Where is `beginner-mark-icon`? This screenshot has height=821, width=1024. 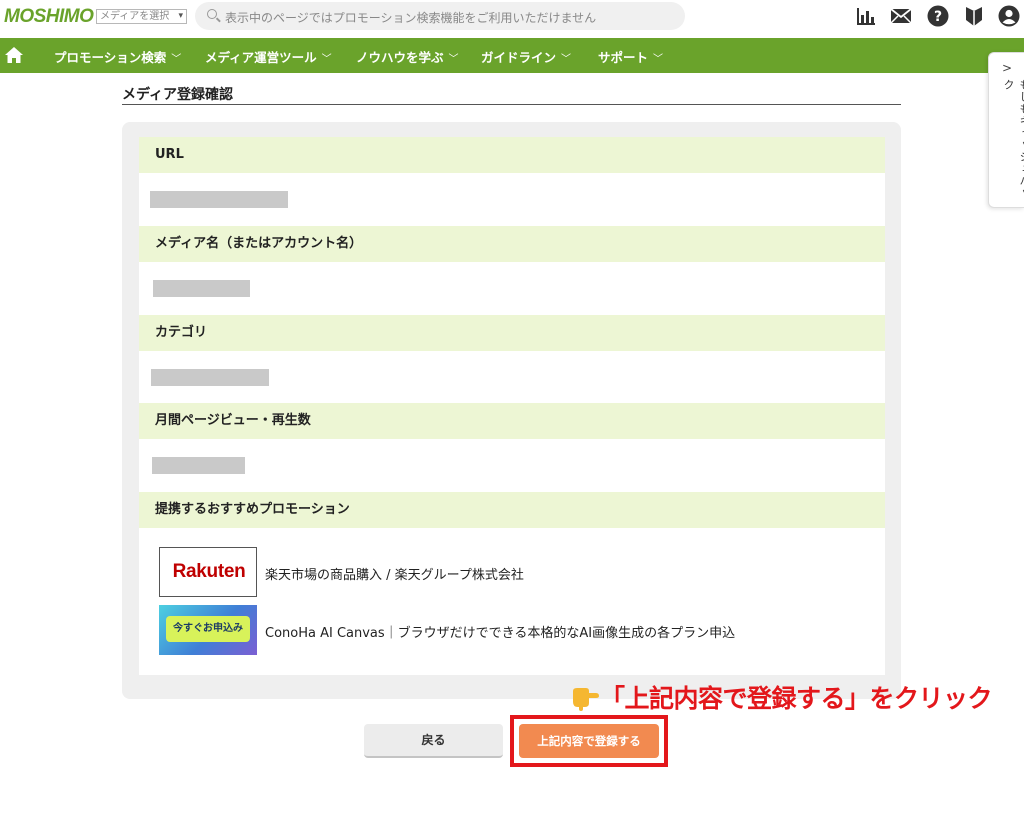
beginner-mark-icon is located at coordinates (974, 16).